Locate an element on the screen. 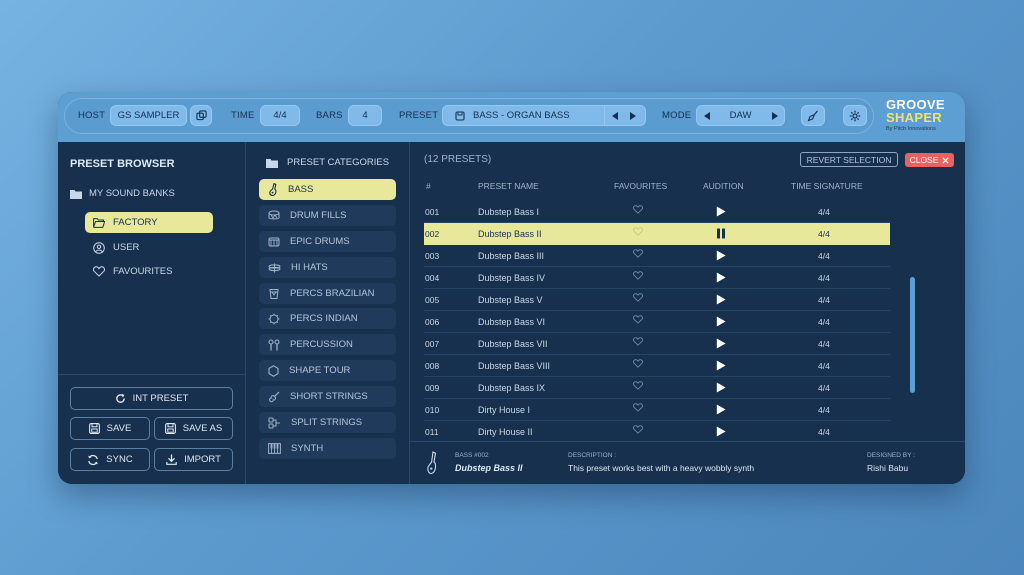 This screenshot has height=575, width=1024. bank-item-favourites: FAVOURITES is located at coordinates (149, 271).